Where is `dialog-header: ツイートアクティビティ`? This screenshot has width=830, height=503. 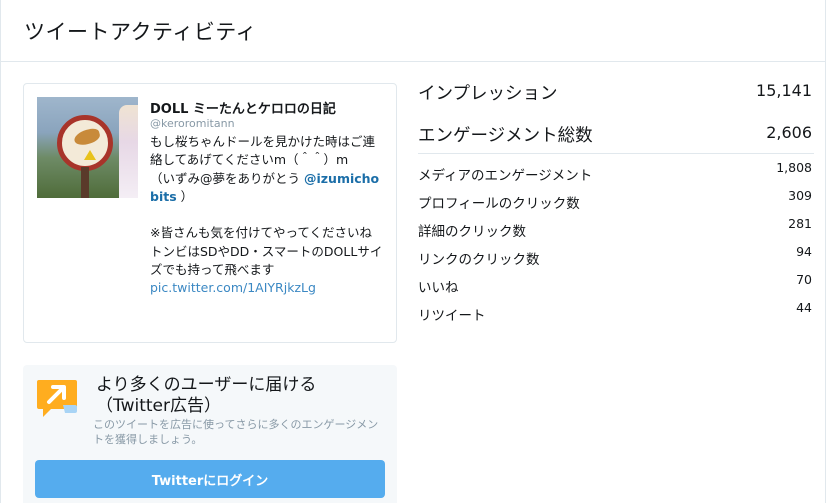
dialog-header: ツイートアクティビティ is located at coordinates (413, 31).